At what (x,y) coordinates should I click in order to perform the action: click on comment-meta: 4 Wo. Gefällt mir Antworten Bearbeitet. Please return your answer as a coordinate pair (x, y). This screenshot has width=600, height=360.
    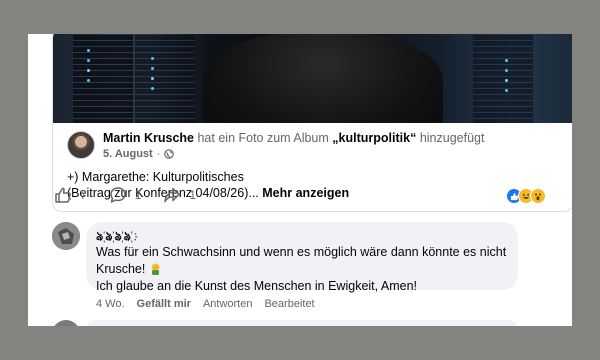
    Looking at the image, I should click on (205, 304).